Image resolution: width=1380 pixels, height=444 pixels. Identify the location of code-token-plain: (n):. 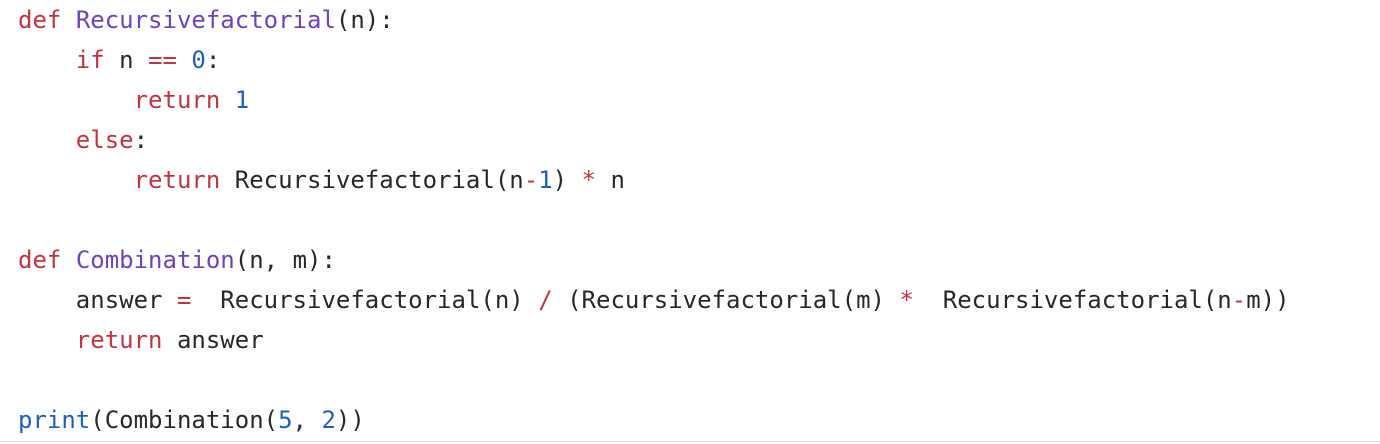
(364, 20).